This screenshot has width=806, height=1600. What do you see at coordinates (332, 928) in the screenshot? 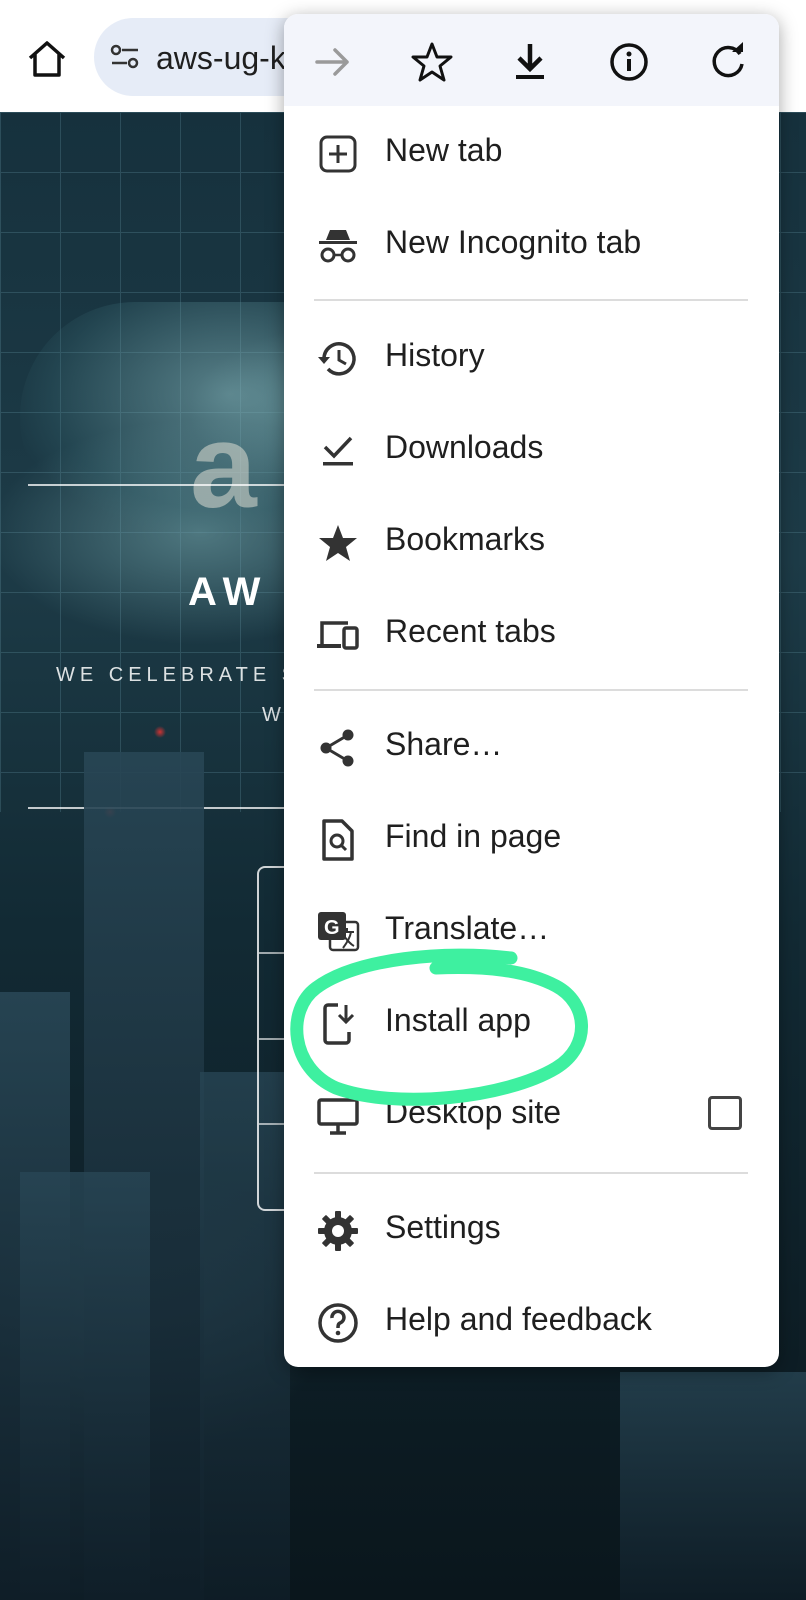
I see `svg-text: G` at bounding box center [332, 928].